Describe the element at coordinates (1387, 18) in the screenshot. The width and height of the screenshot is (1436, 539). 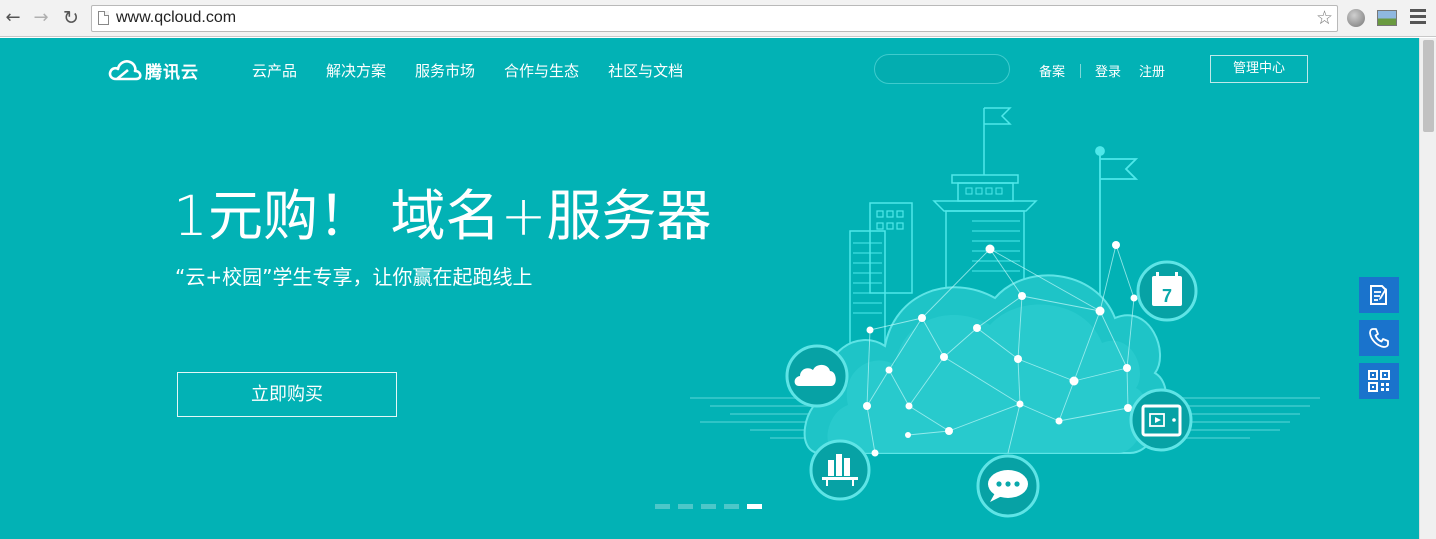
I see `image-icon` at that location.